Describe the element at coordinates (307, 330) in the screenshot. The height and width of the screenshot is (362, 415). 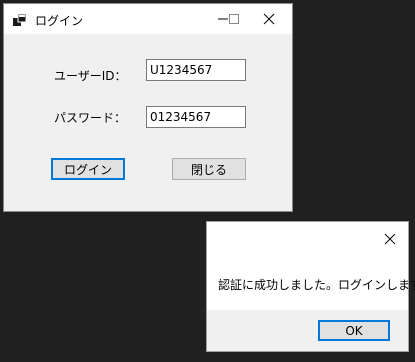
I see `dialog-footer: OK` at that location.